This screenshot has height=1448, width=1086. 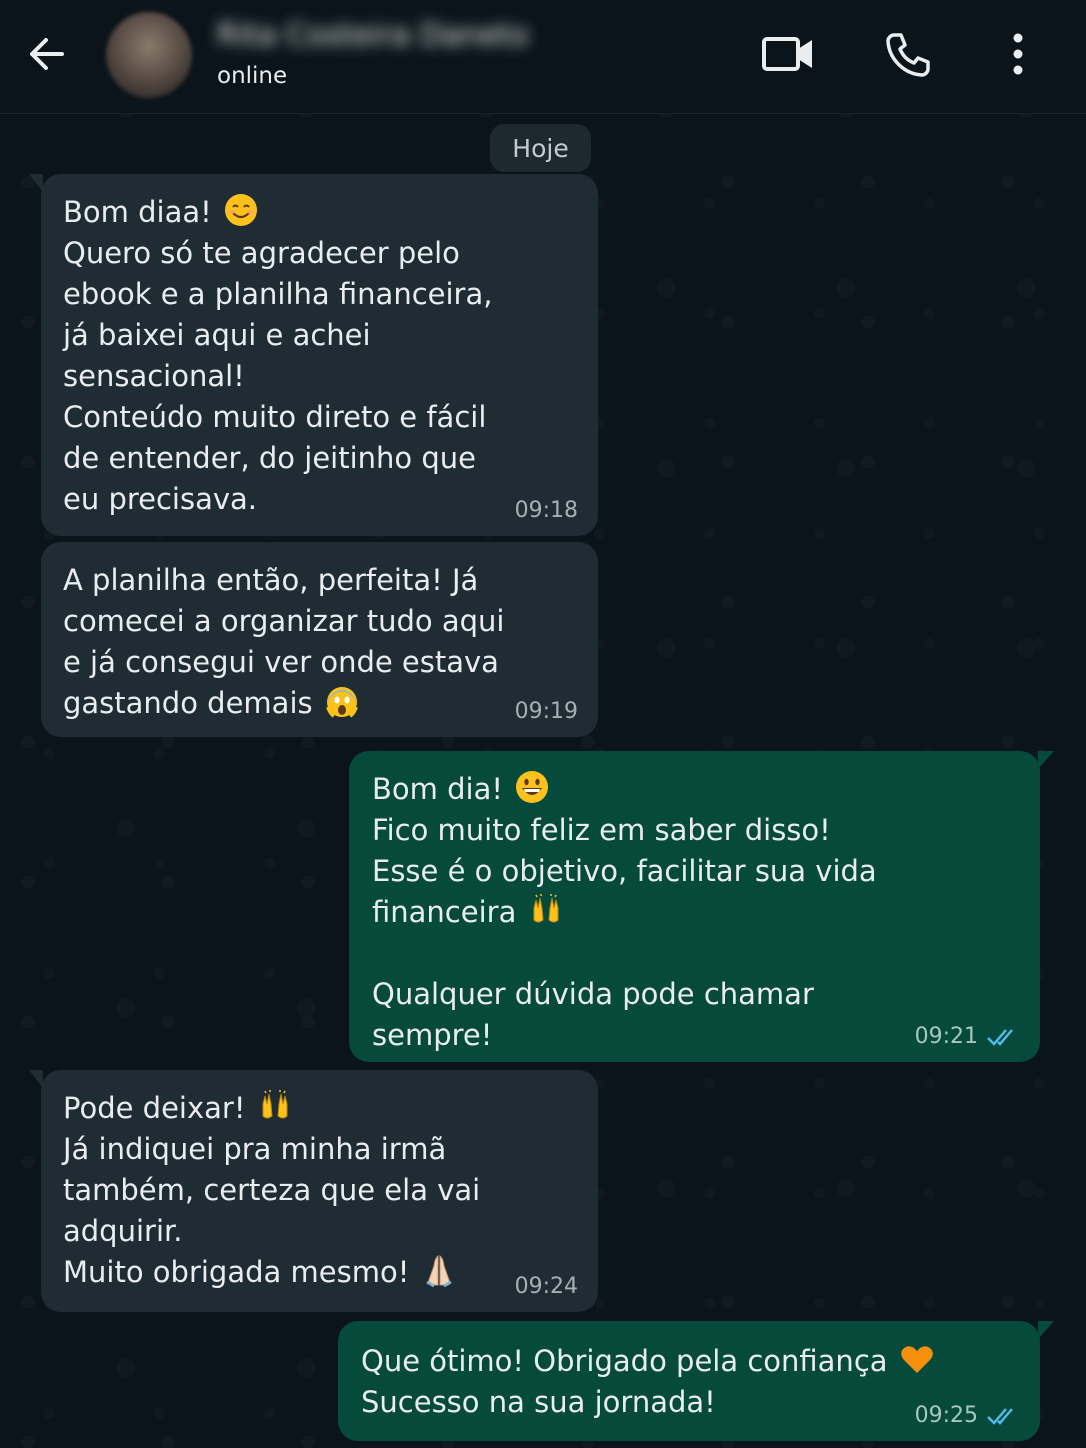 I want to click on date-separator: Hoje, so click(x=540, y=148).